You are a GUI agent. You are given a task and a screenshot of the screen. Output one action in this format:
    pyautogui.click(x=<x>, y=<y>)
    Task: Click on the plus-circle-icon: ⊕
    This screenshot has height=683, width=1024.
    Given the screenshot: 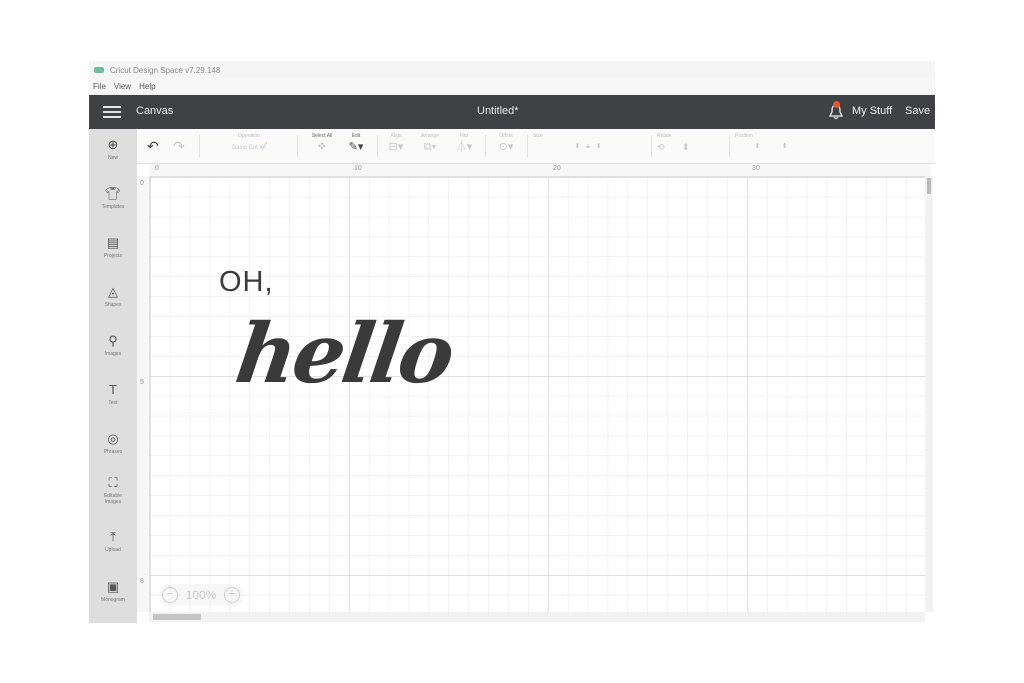 What is the action you would take?
    pyautogui.click(x=113, y=144)
    